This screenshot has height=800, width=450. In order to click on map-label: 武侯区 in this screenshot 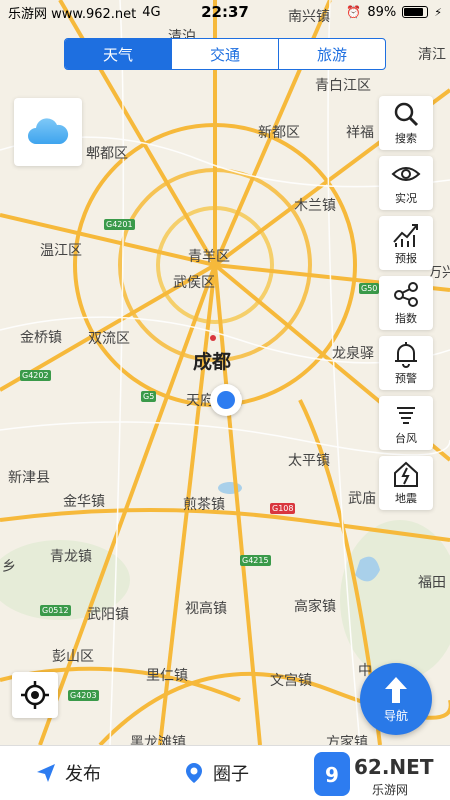, I will do `click(194, 283)`.